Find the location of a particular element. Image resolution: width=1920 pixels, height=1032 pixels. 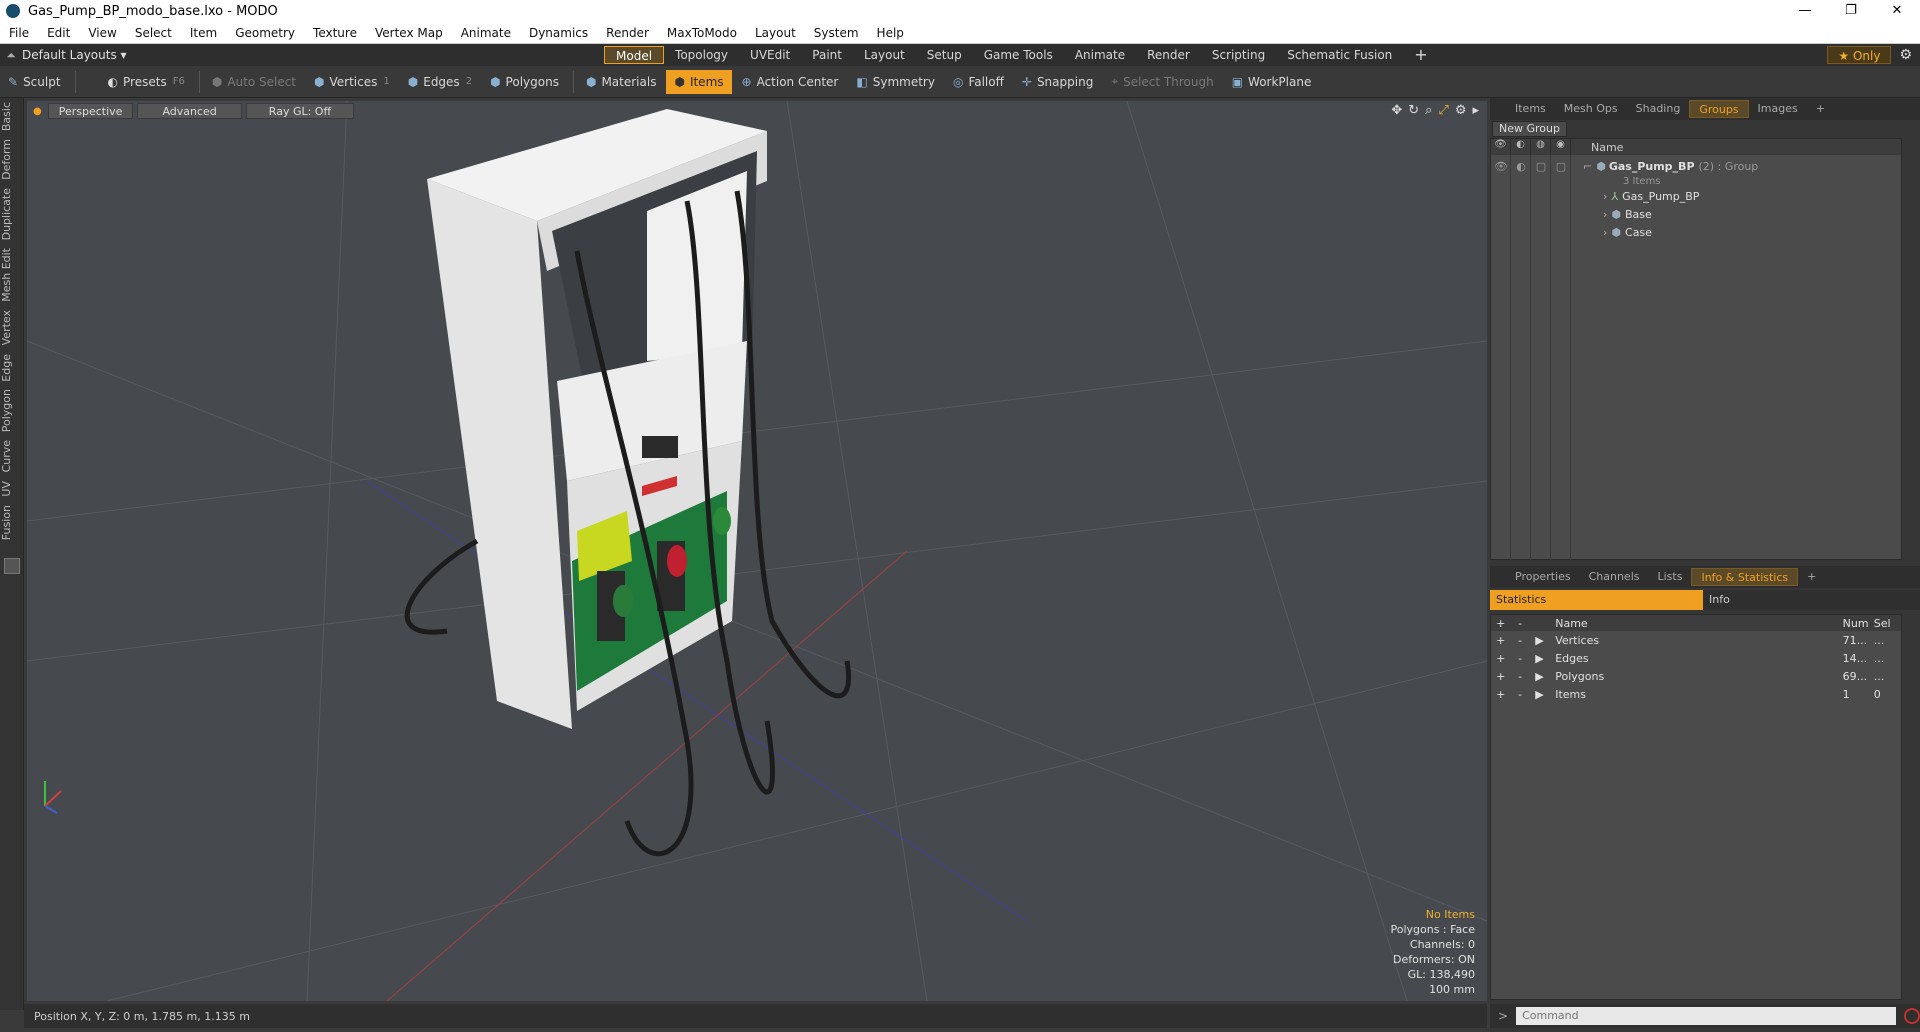

group-expand-icon: ⌐ is located at coordinates (1587, 166).